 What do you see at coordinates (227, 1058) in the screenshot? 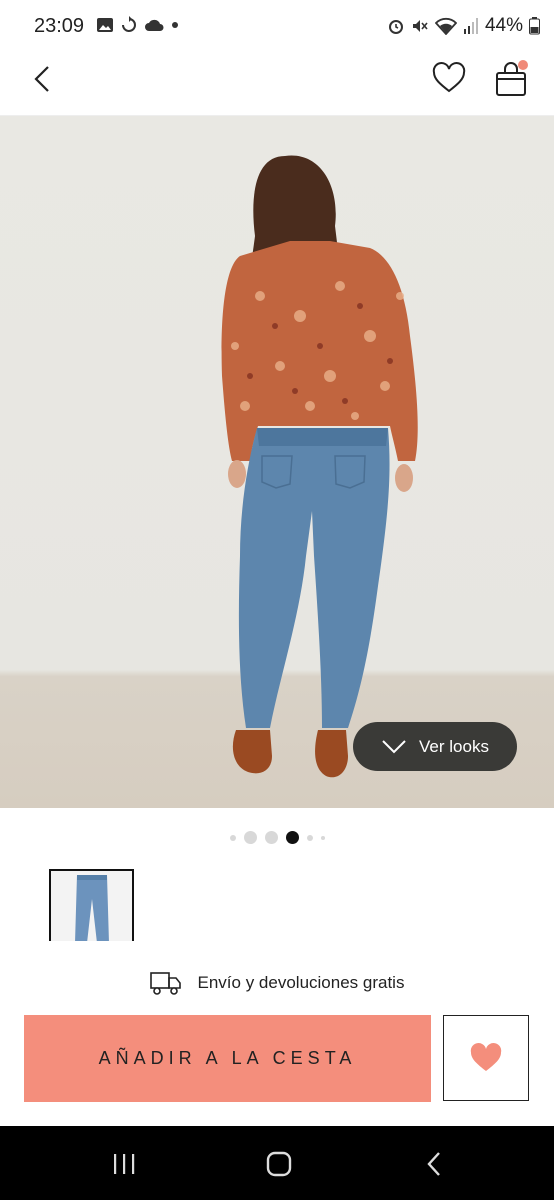
I see `add-to-cart-button: AÑADIR A LA CESTA` at bounding box center [227, 1058].